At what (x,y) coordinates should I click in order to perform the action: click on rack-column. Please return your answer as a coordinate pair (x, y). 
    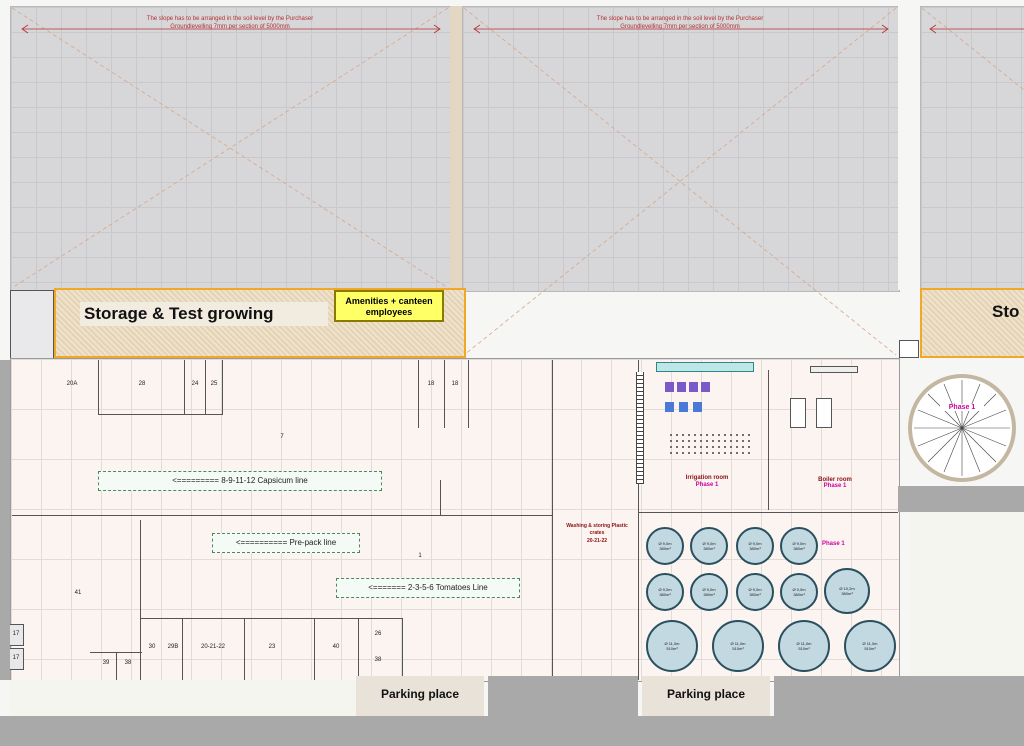
    Looking at the image, I should click on (640, 428).